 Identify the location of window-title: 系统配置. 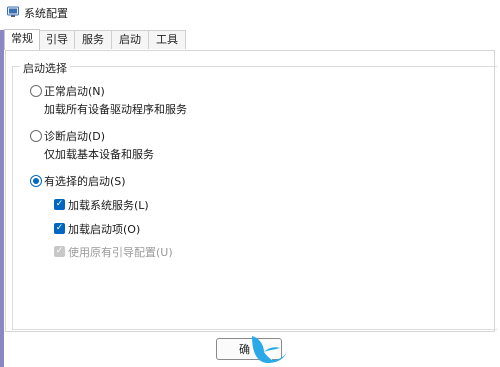
(46, 13).